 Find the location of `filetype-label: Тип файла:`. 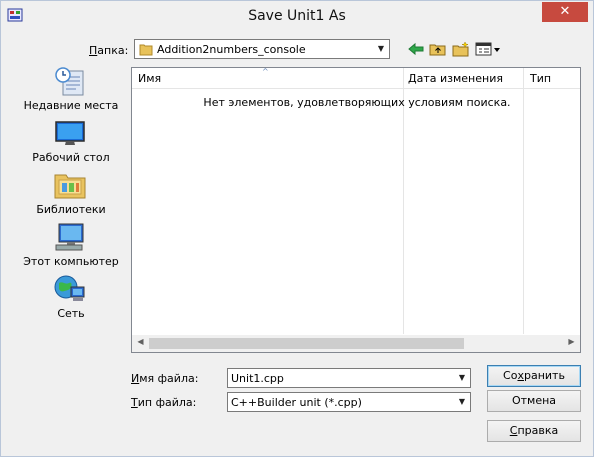

filetype-label: Тип файла: is located at coordinates (164, 402).